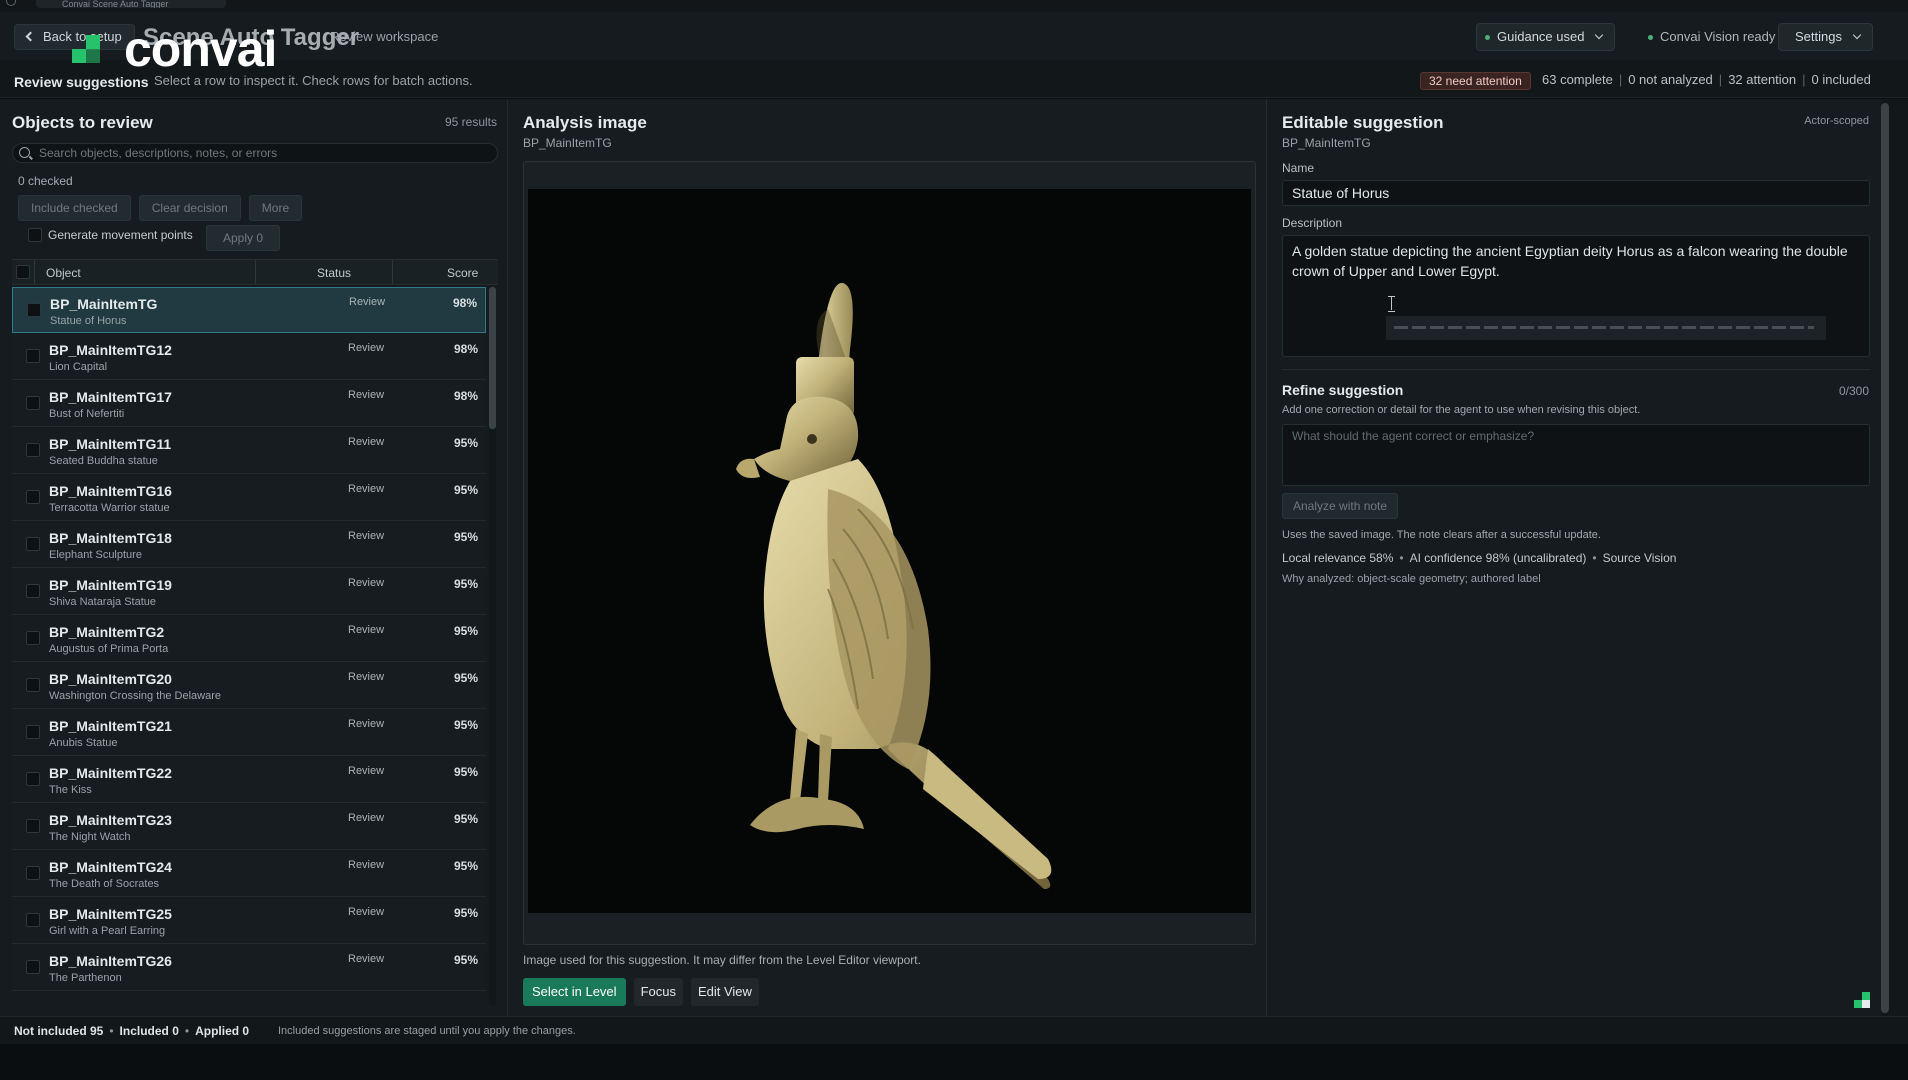 The width and height of the screenshot is (1908, 1080). Describe the element at coordinates (74, 208) in the screenshot. I see `include-checked-button: Include checked` at that location.